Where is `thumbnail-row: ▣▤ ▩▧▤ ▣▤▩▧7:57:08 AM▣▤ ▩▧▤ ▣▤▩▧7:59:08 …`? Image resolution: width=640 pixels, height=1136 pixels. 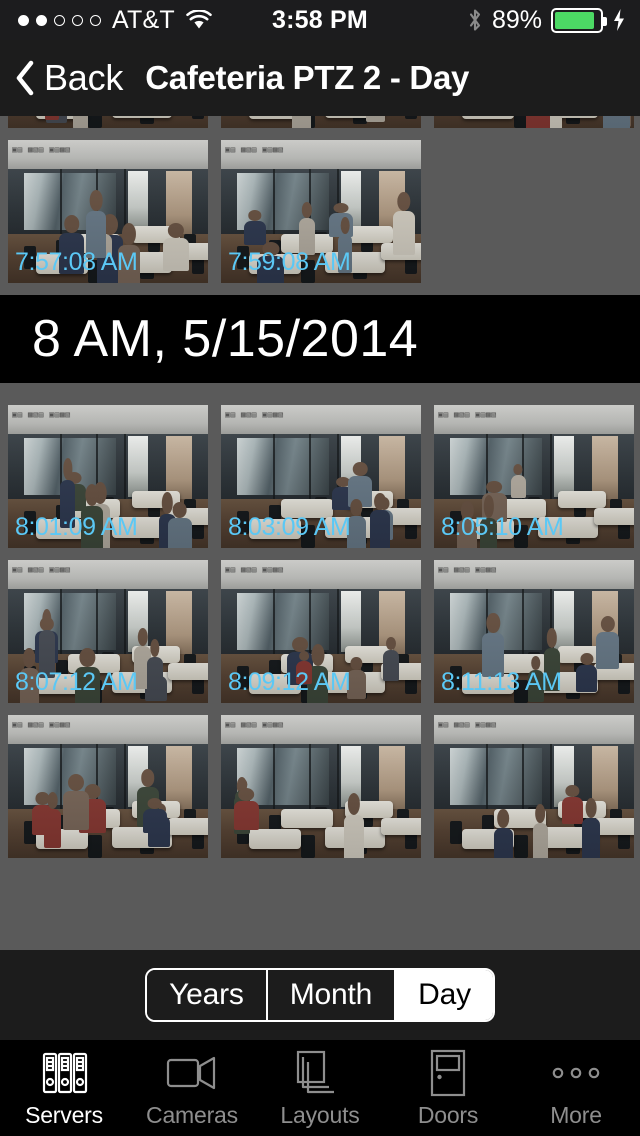 thumbnail-row: ▣▤ ▩▧▤ ▣▤▩▧7:57:08 AM▣▤ ▩▧▤ ▣▤▩▧7:59:08 … is located at coordinates (320, 211).